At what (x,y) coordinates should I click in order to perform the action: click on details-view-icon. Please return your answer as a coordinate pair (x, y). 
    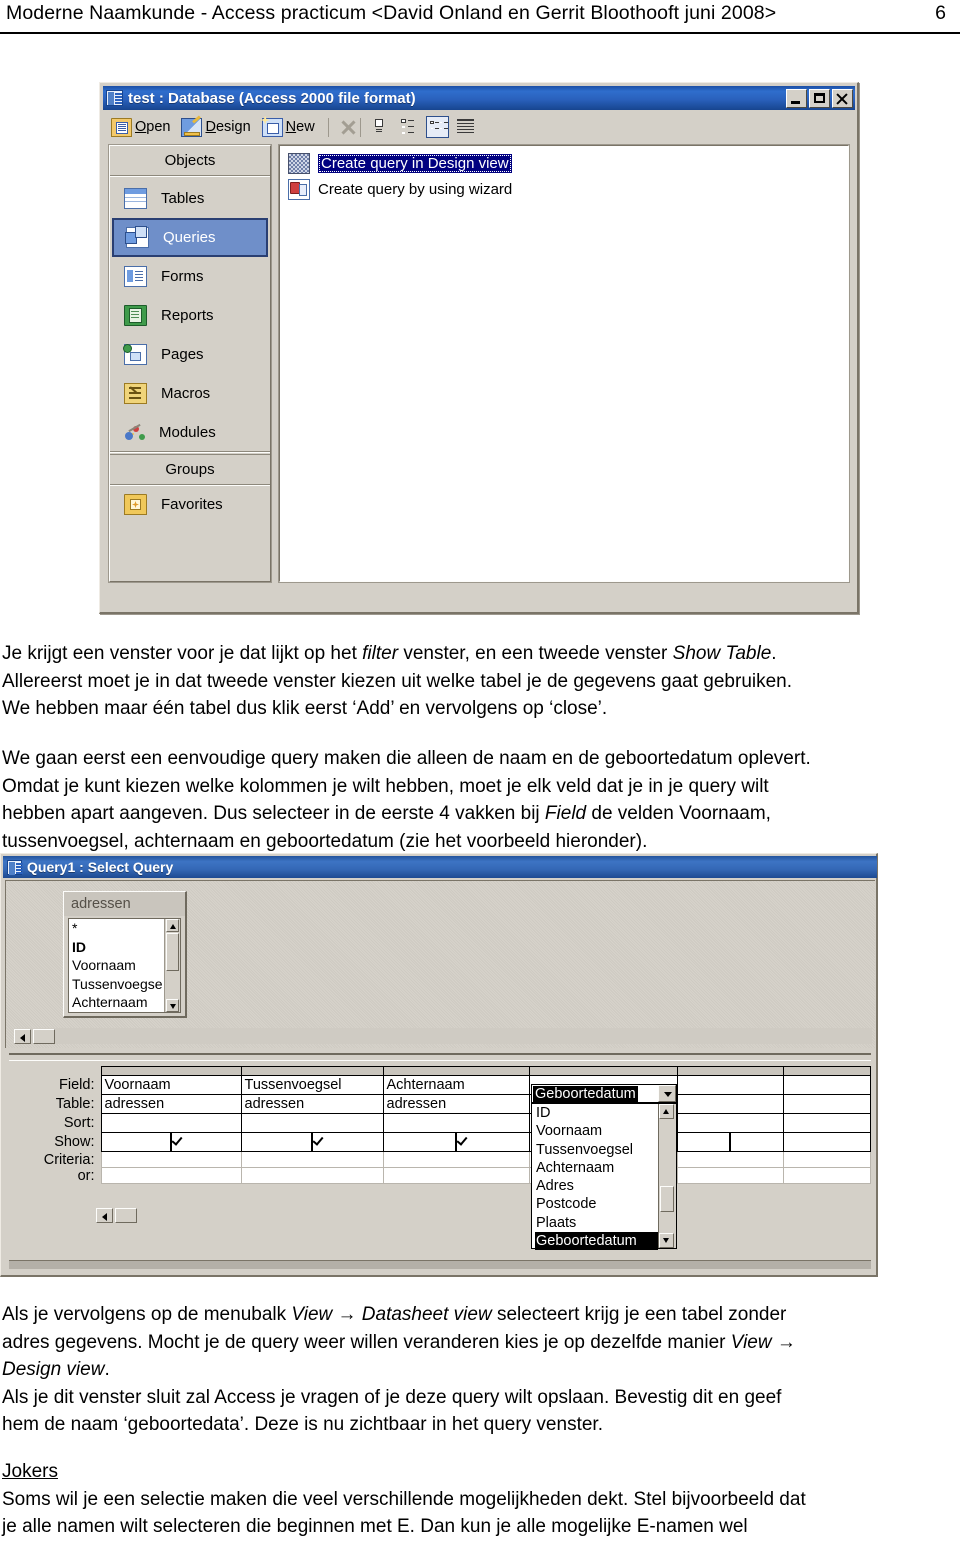
    Looking at the image, I should click on (465, 127).